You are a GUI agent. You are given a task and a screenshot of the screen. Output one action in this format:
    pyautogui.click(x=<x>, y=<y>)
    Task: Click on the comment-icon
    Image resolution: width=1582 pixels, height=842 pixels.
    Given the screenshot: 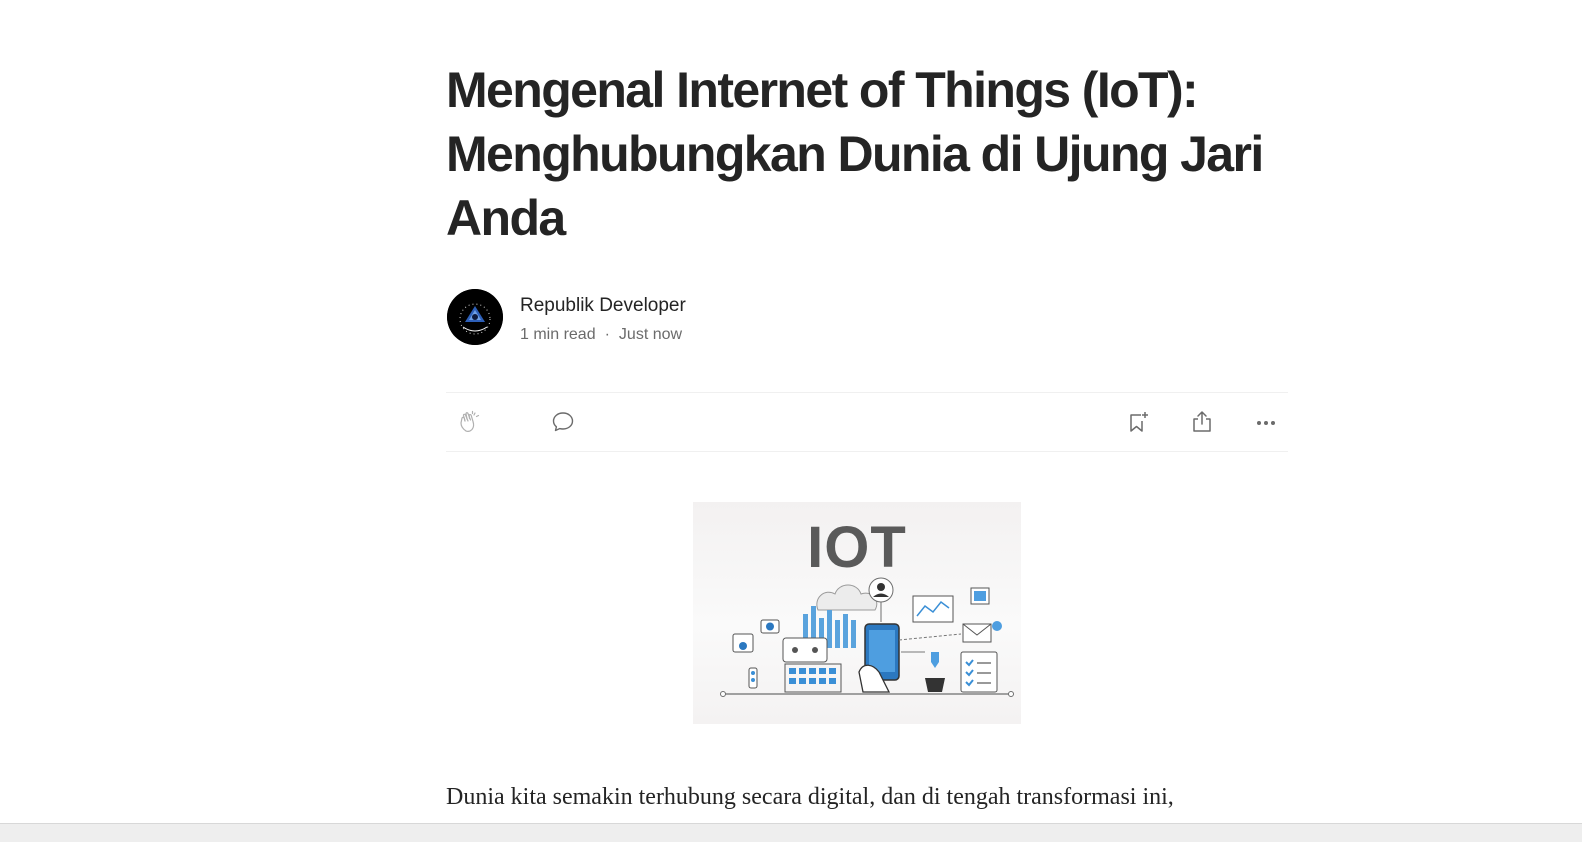 What is the action you would take?
    pyautogui.click(x=563, y=422)
    